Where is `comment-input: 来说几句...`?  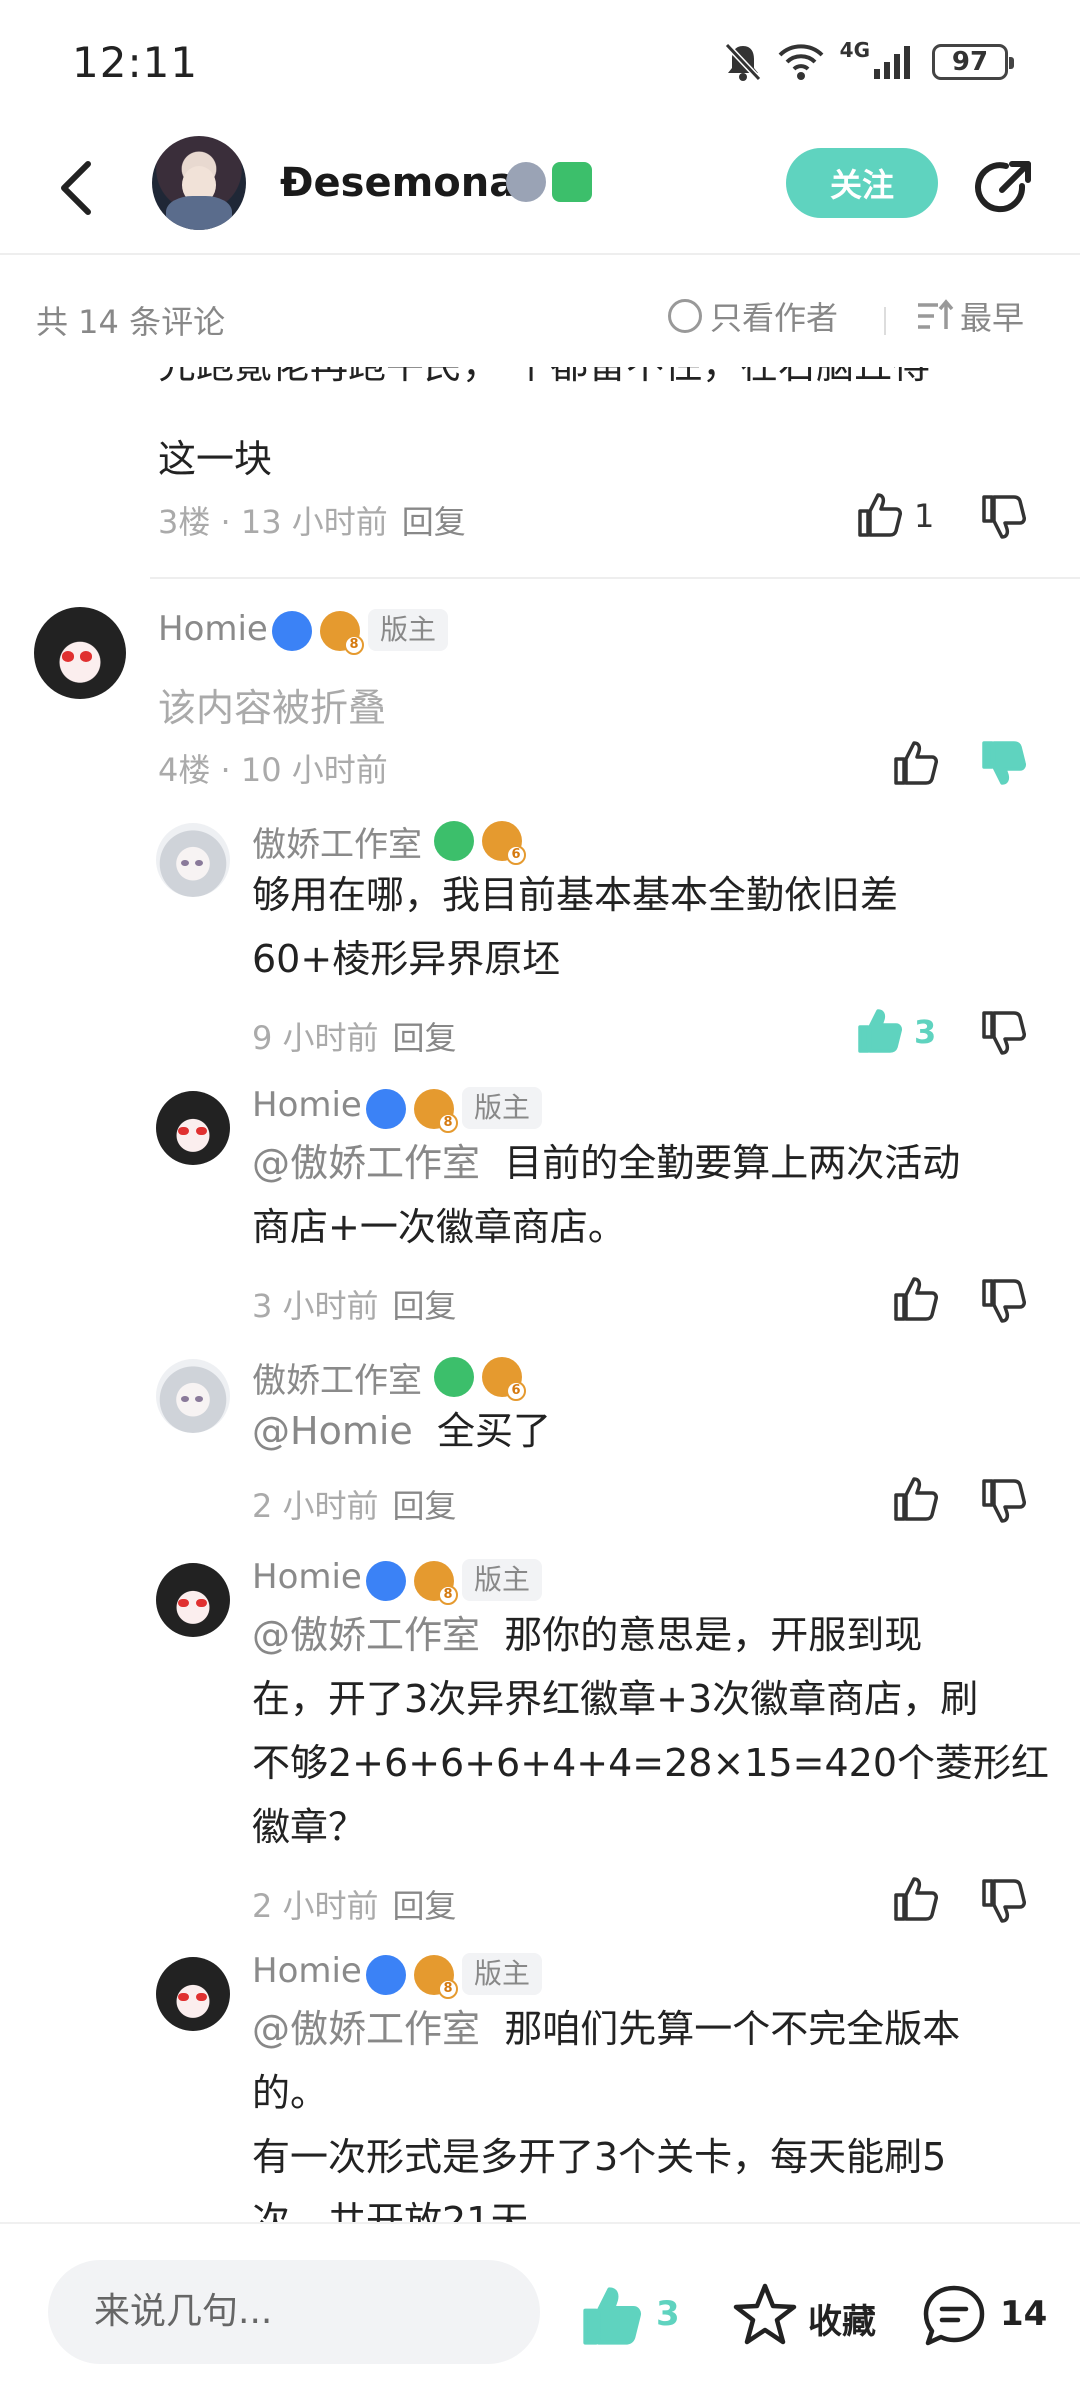
comment-input: 来说几句... is located at coordinates (294, 2312).